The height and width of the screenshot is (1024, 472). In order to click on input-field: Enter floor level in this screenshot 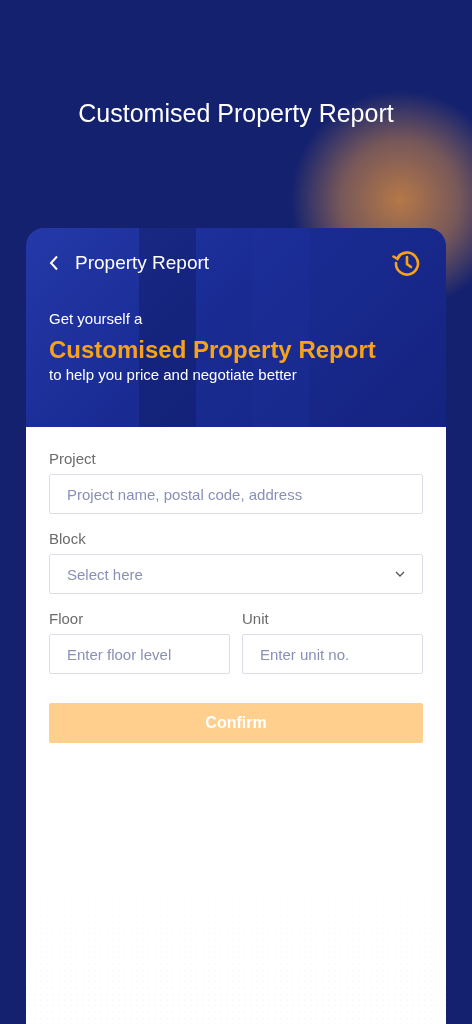, I will do `click(139, 654)`.